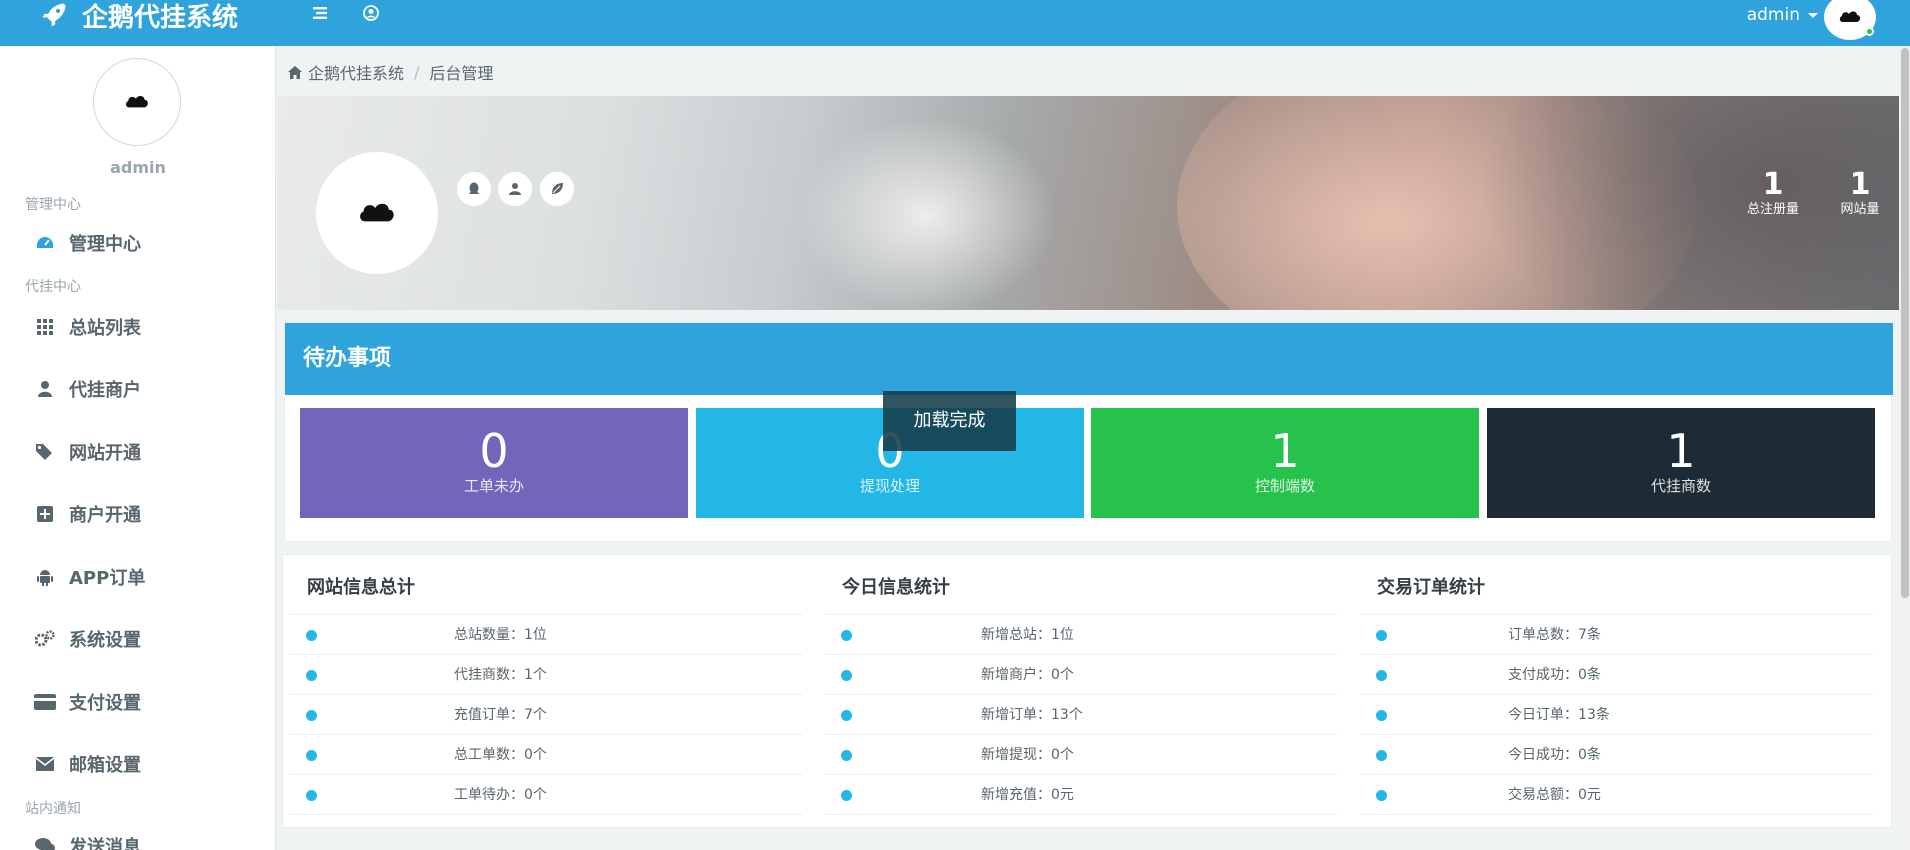  Describe the element at coordinates (45, 243) in the screenshot. I see `dashboard-icon` at that location.